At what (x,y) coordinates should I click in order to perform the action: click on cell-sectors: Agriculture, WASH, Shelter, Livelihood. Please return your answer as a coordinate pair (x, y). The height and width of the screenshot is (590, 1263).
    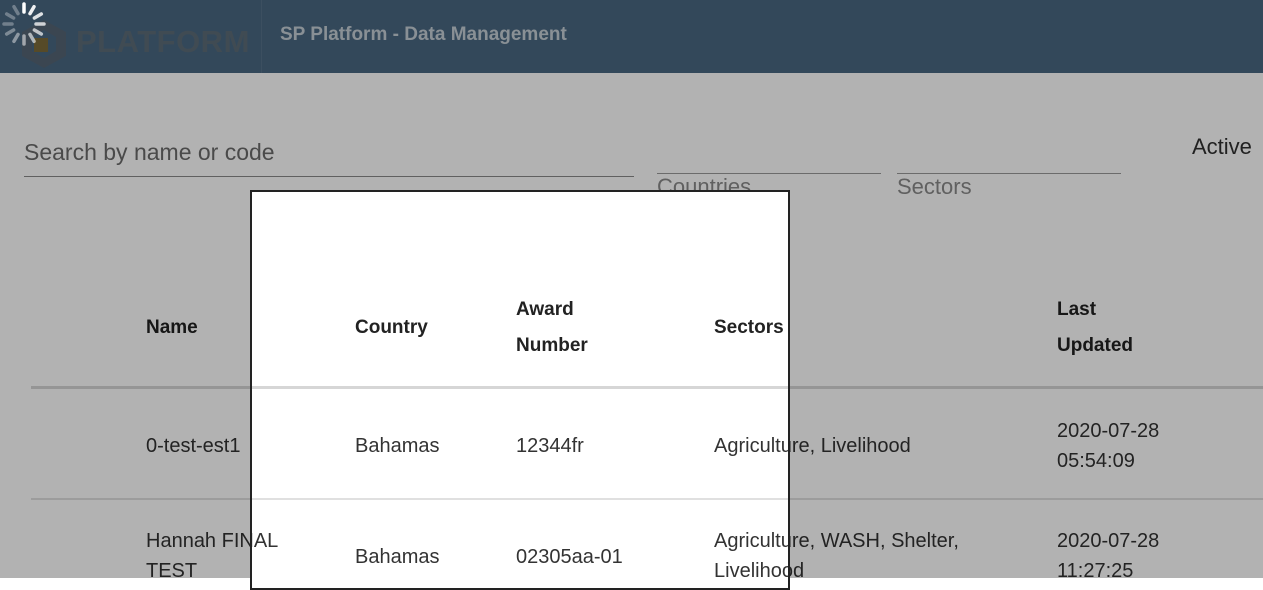
    Looking at the image, I should click on (752, 556).